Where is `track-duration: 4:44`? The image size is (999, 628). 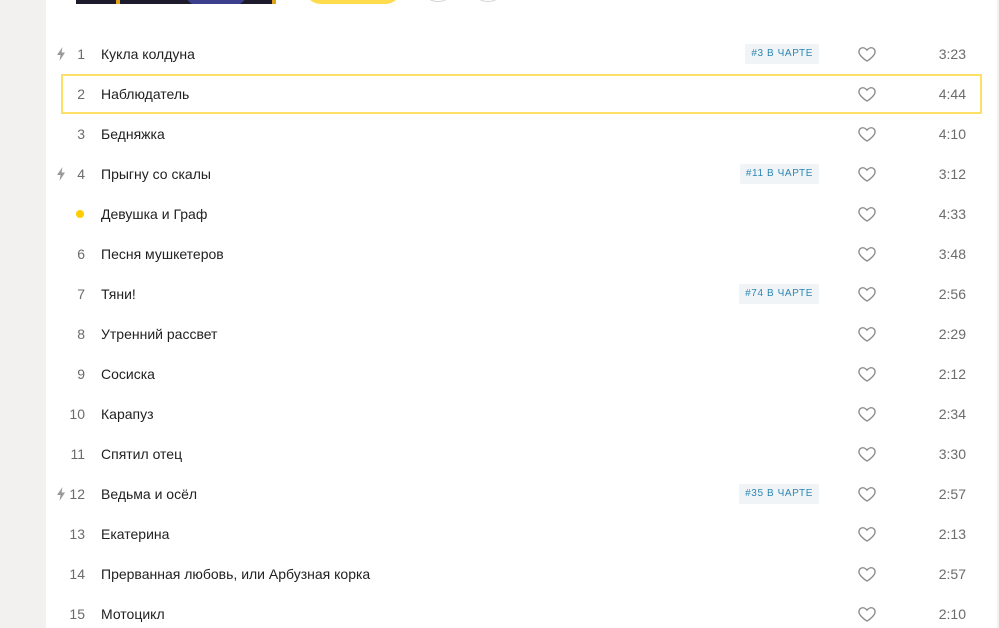
track-duration: 4:44 is located at coordinates (952, 94).